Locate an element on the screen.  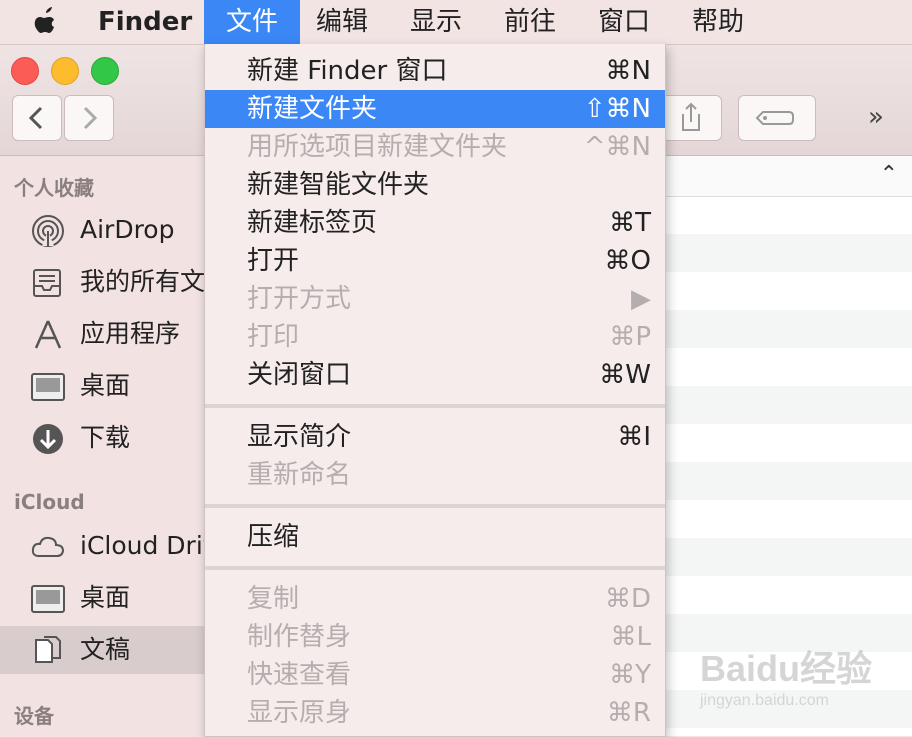
menu-item-label: 新建 Finder 窗口 is located at coordinates (347, 71).